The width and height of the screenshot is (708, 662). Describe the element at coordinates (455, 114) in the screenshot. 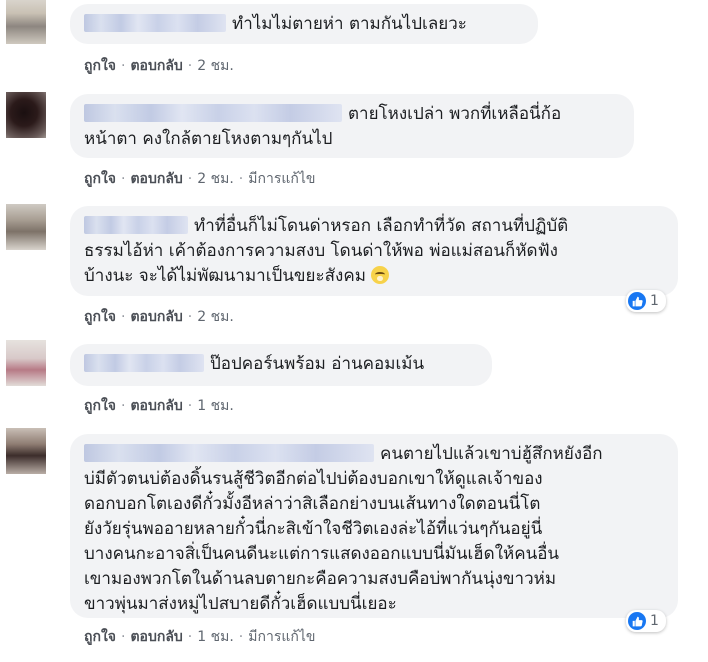

I see `comment-text-line: ตายโหงเปล่า พวกที่เหลือนี่ก้อ` at that location.